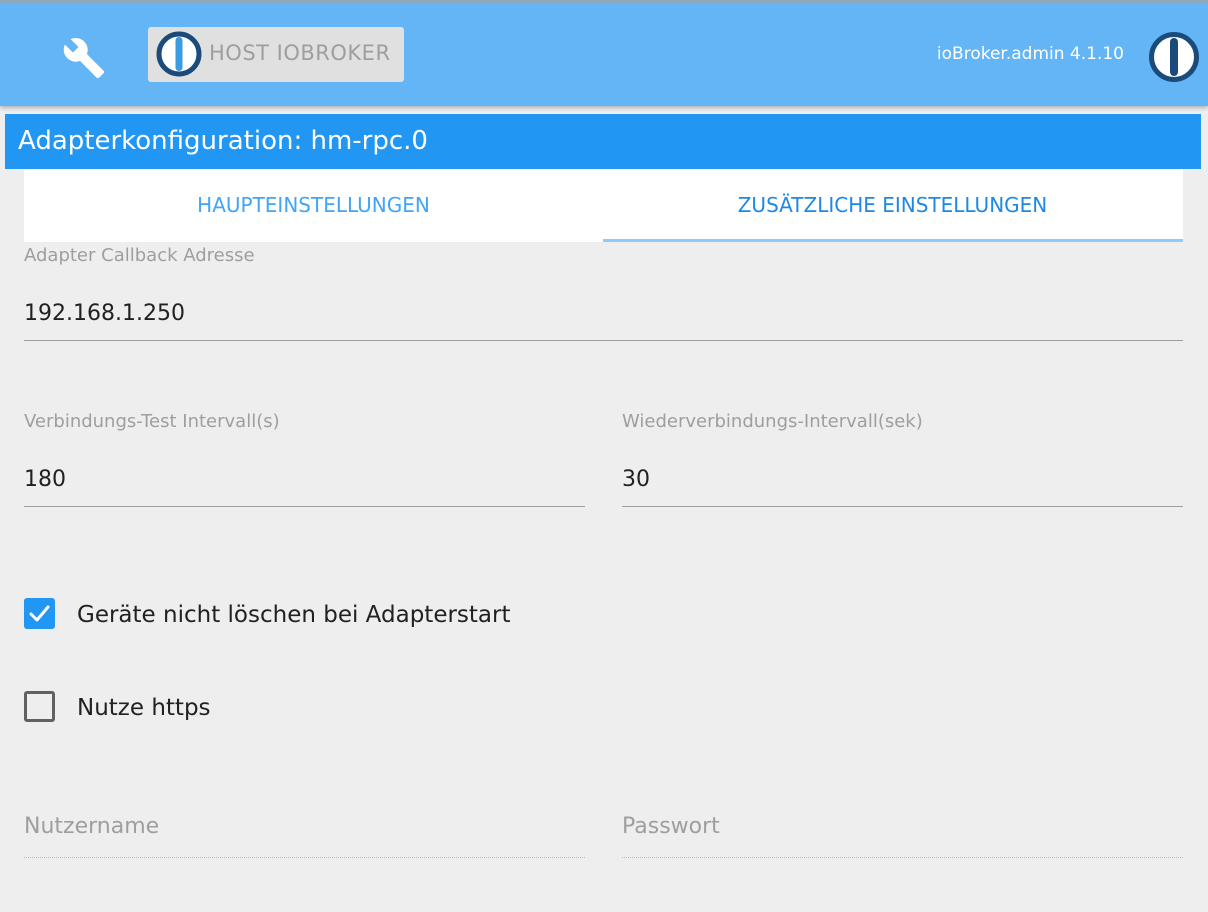  Describe the element at coordinates (313, 205) in the screenshot. I see `tab-main-settings: HAUPTEINSTELLUNGEN` at that location.